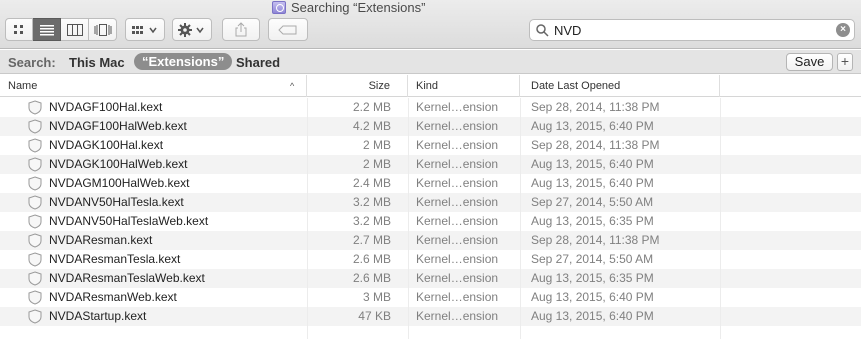  What do you see at coordinates (119, 183) in the screenshot?
I see `file-name: NVDAGM100HalWeb.kext` at bounding box center [119, 183].